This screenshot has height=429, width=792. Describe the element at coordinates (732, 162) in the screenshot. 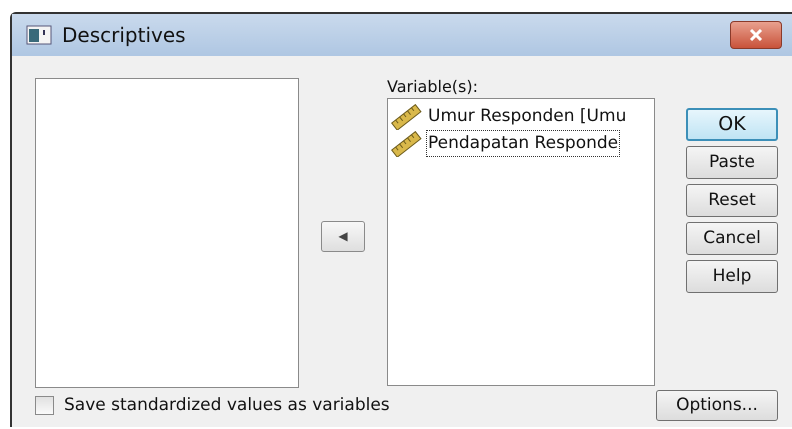

I see `dialog-button: Paste` at that location.